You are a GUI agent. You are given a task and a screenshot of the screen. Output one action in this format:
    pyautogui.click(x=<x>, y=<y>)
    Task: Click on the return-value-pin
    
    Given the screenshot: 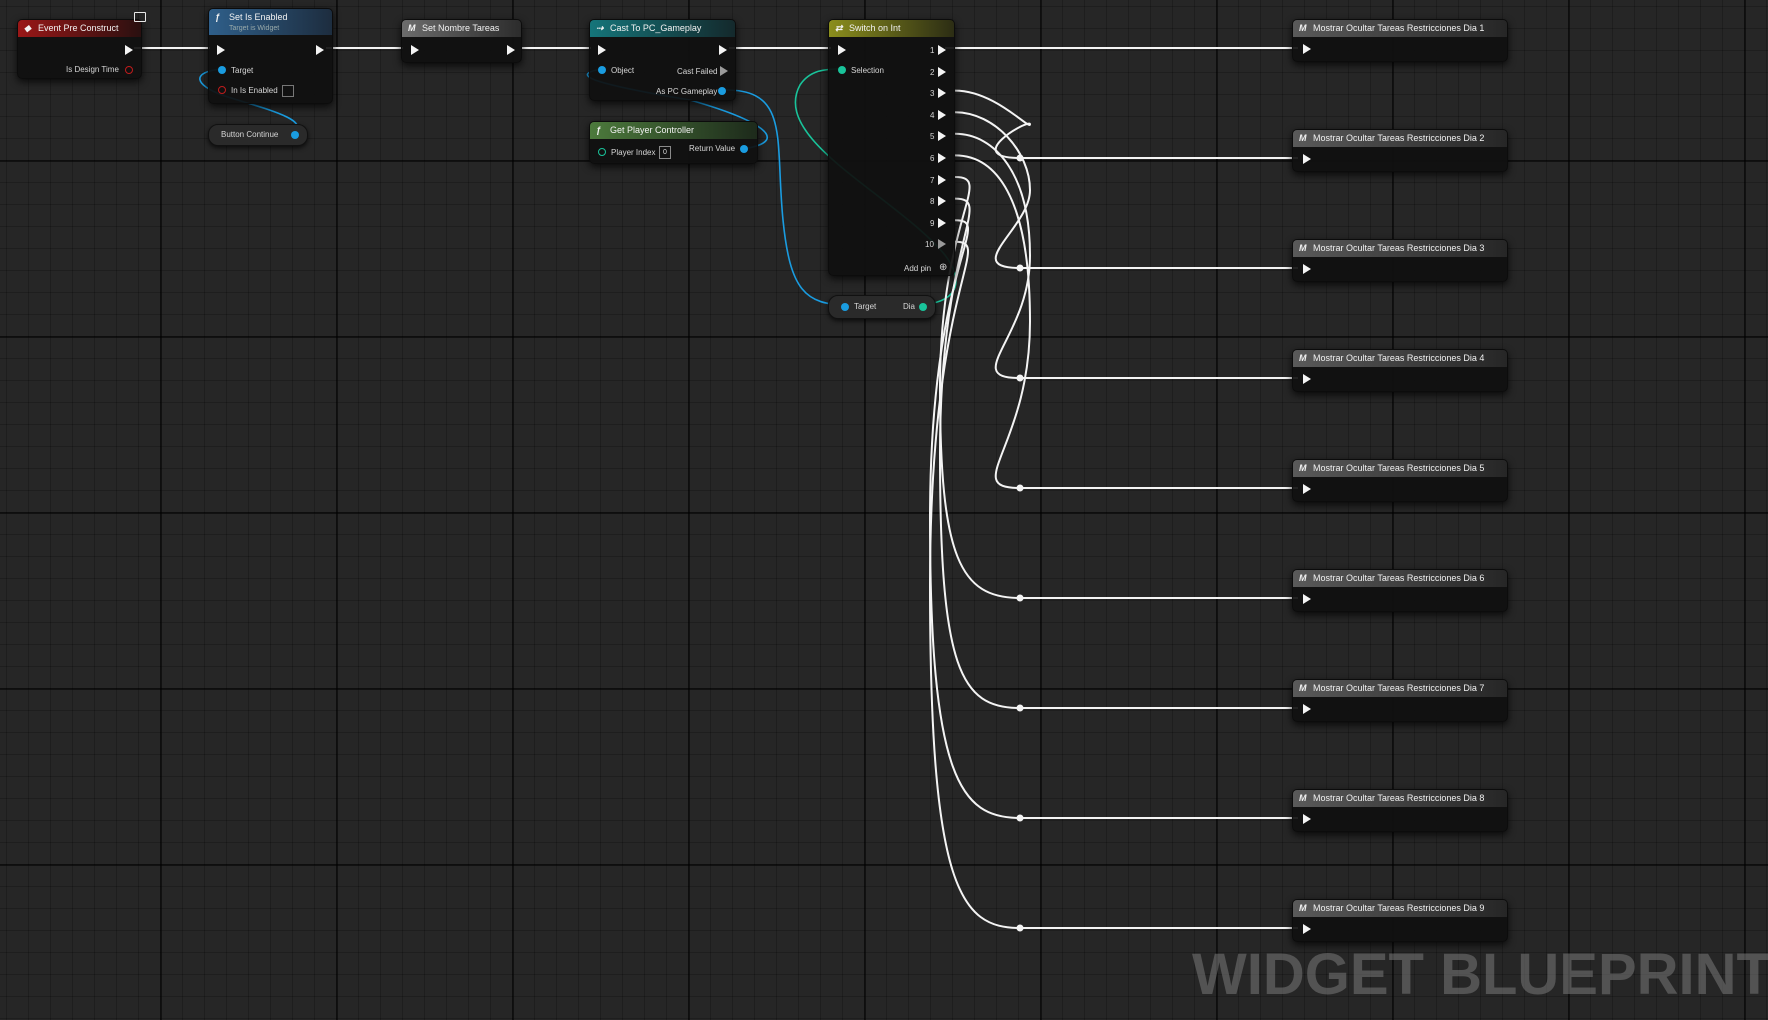 What is the action you would take?
    pyautogui.click(x=744, y=149)
    